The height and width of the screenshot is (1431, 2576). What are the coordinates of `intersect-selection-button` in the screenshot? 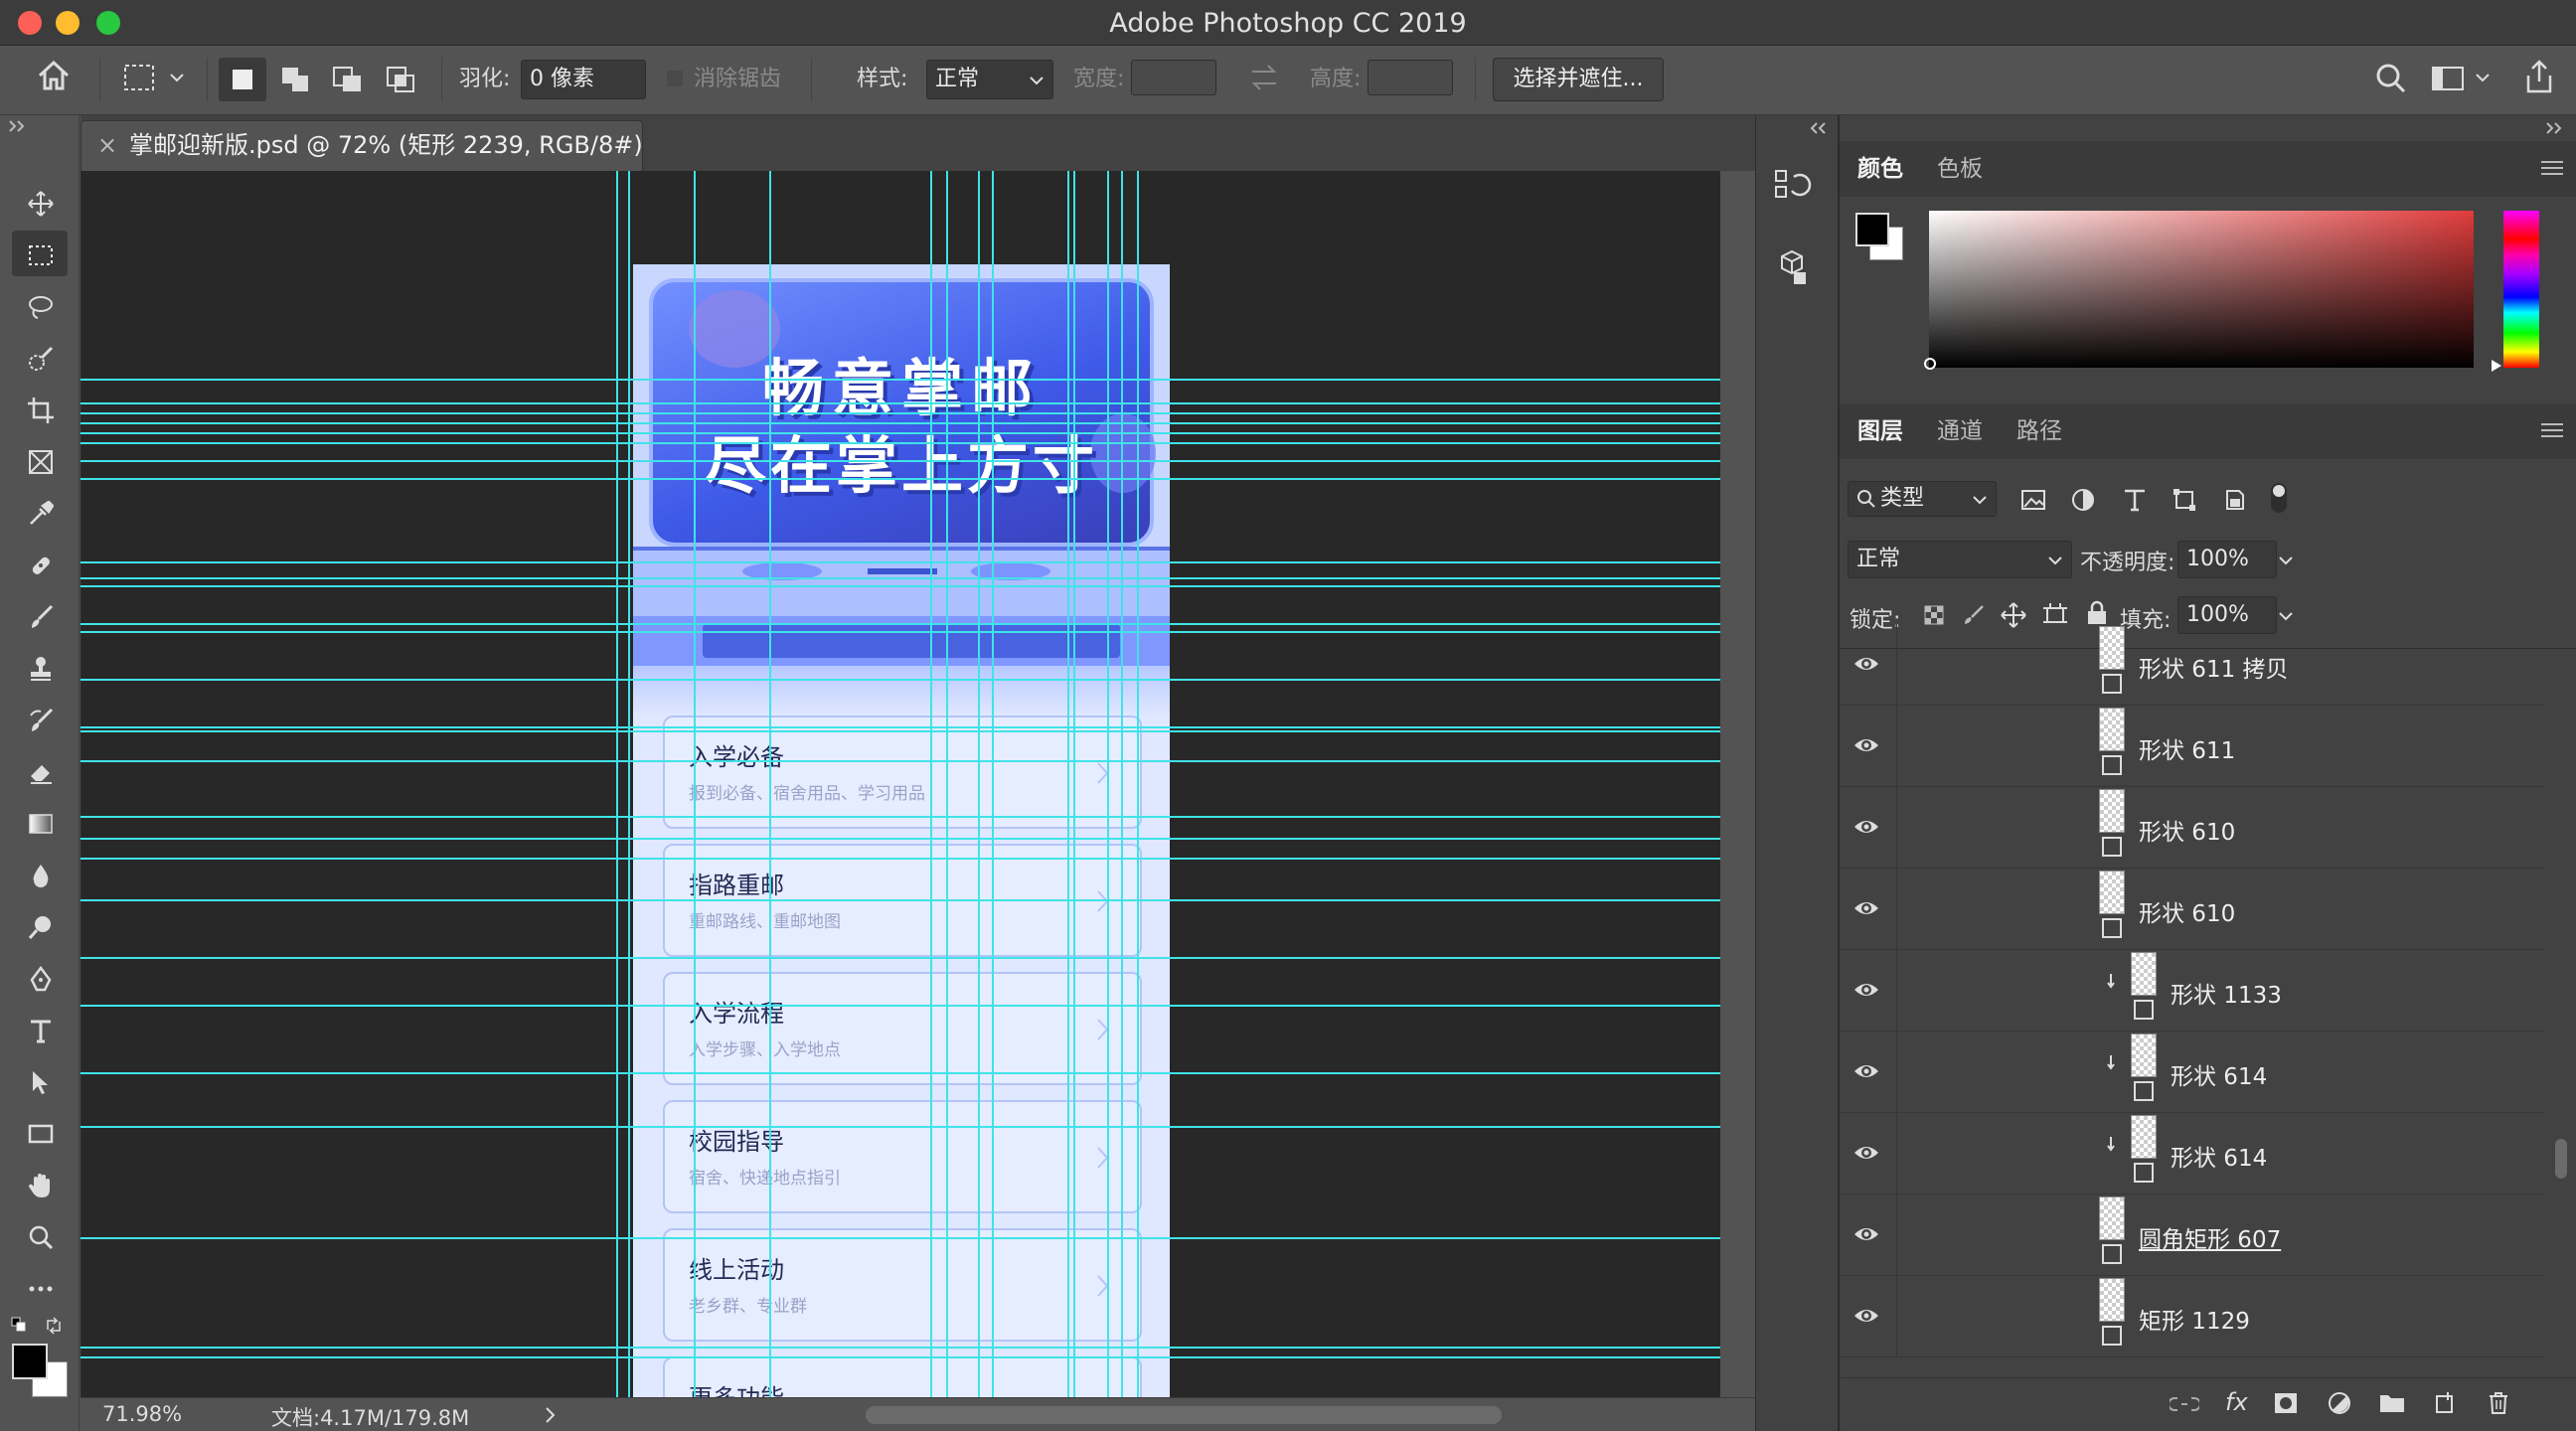 It's located at (401, 79).